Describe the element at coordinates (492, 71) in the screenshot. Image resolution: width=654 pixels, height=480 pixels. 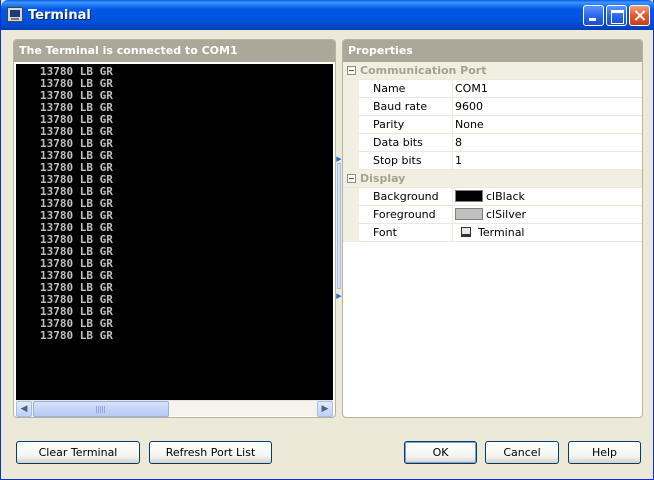
I see `property-category: Communication Port` at that location.